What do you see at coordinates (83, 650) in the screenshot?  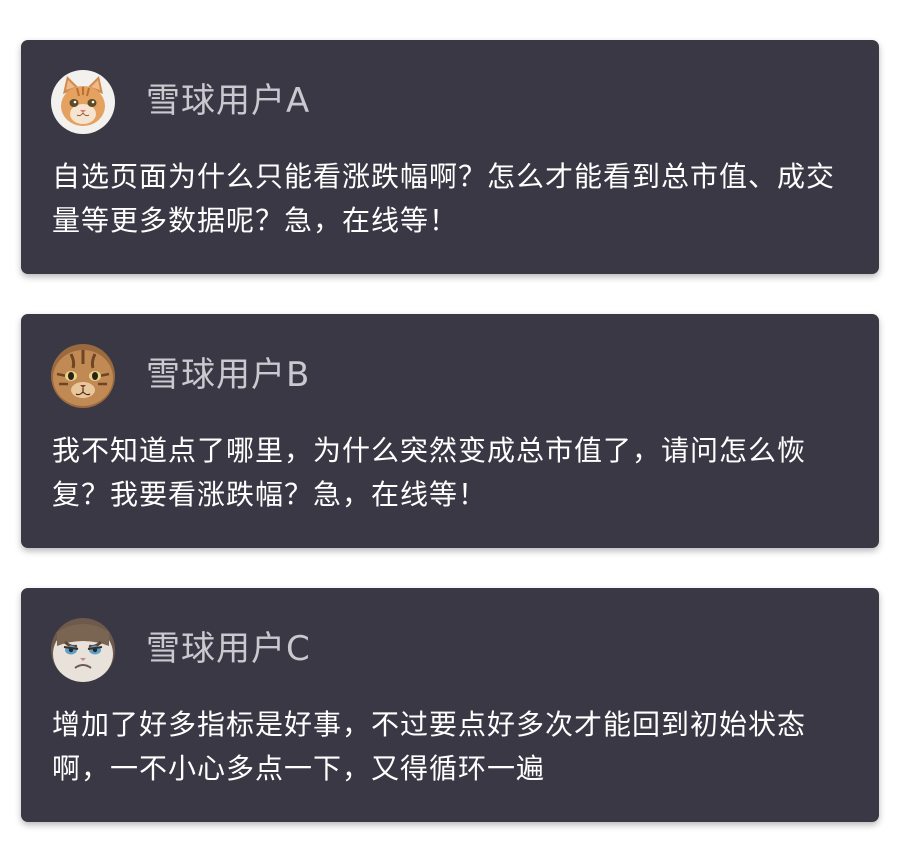 I see `grumpy-cat-avatar` at bounding box center [83, 650].